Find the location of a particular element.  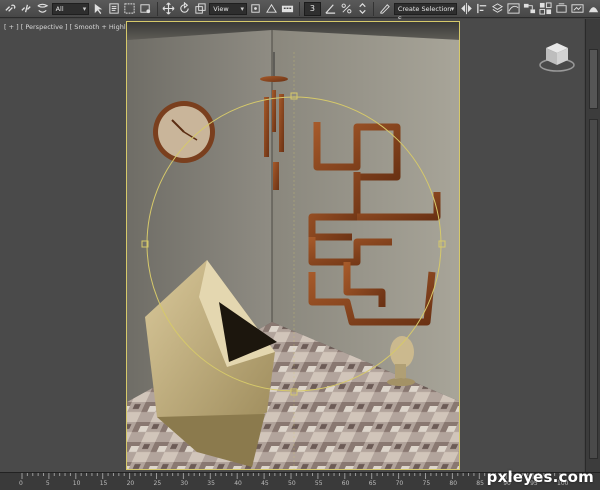

link-icon is located at coordinates (11, 9).